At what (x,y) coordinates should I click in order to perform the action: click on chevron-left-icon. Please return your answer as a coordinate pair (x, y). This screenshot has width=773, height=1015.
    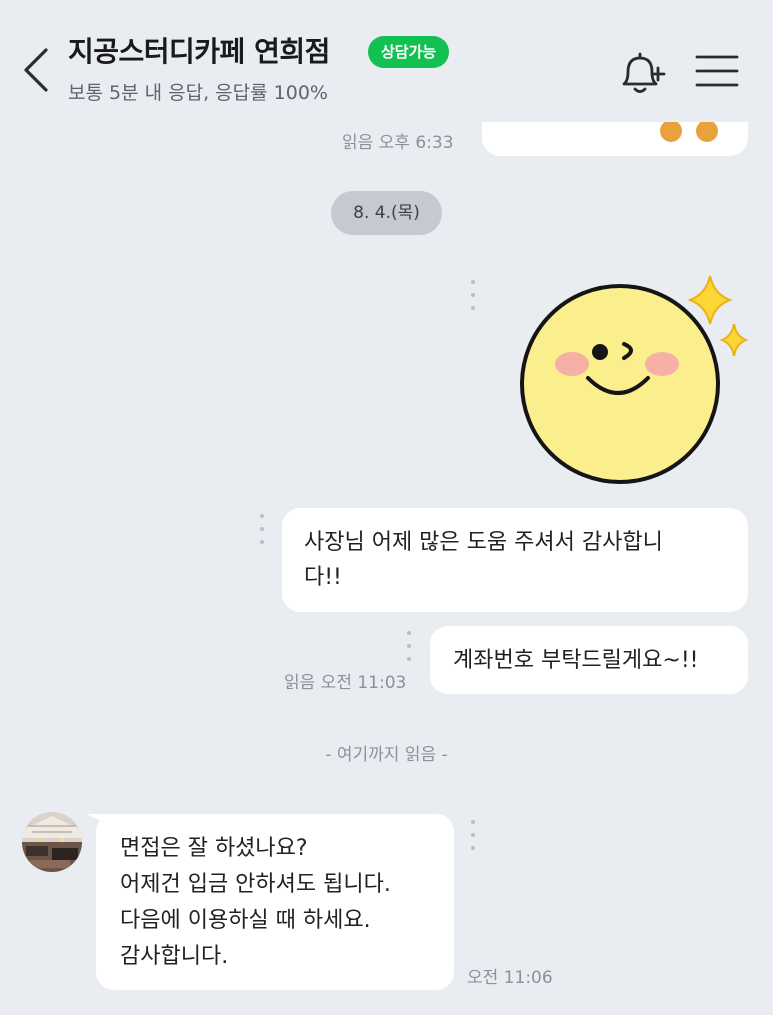
    Looking at the image, I should click on (36, 70).